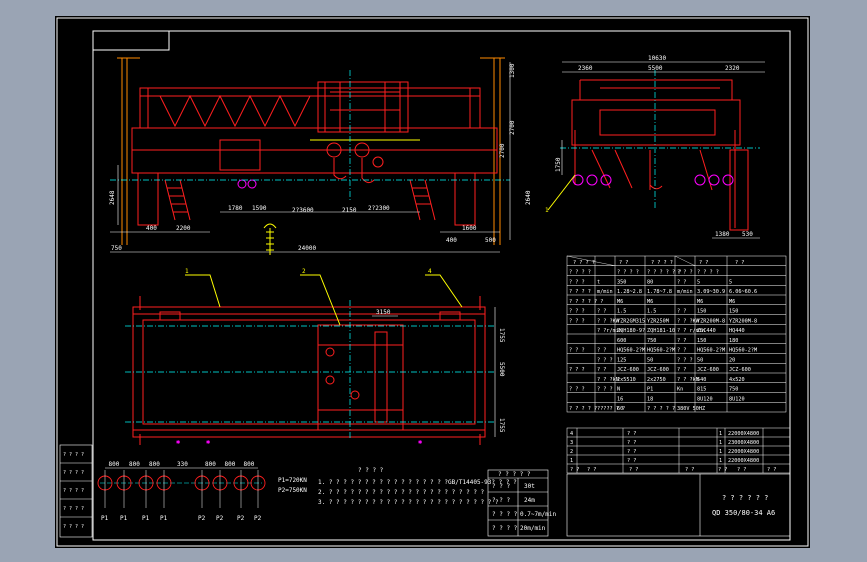 The width and height of the screenshot is (867, 562). What do you see at coordinates (743, 443) in the screenshot?
I see `part-code: 23000X4800` at bounding box center [743, 443].